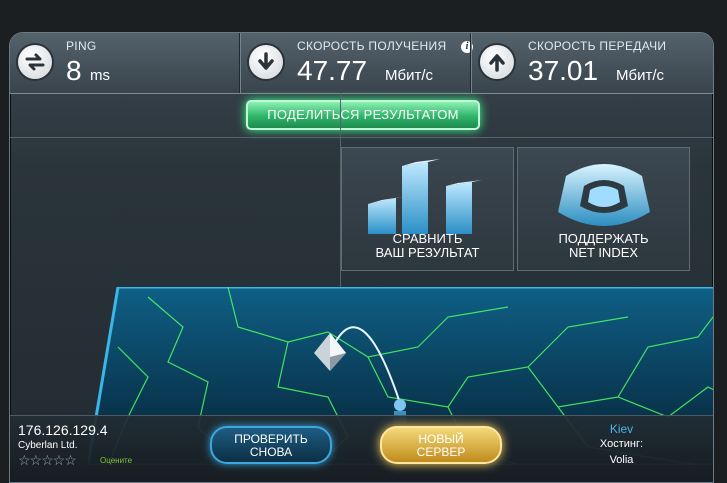 This screenshot has width=727, height=483. I want to click on bar-chart-icon, so click(425, 196).